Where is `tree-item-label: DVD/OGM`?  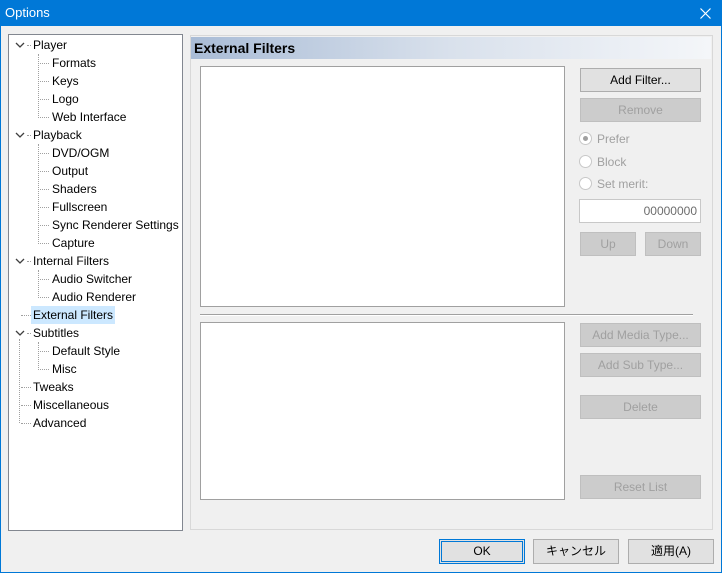 tree-item-label: DVD/OGM is located at coordinates (81, 153).